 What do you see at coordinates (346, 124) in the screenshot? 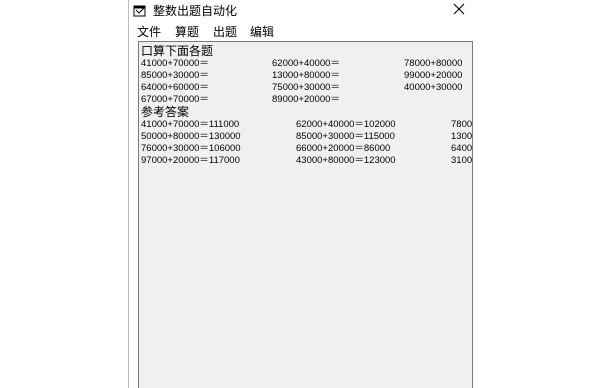
I see `answer-item: 62000+40000＝102000` at bounding box center [346, 124].